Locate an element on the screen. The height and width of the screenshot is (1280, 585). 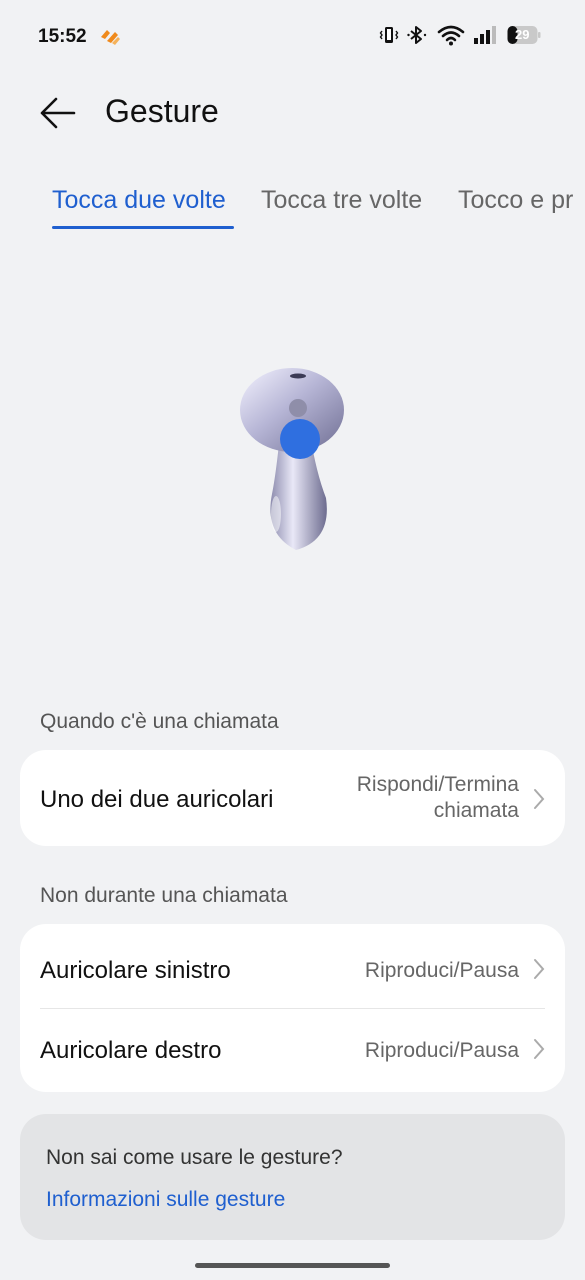
section-label-no-call: Non durante una chiamata is located at coordinates (164, 895).